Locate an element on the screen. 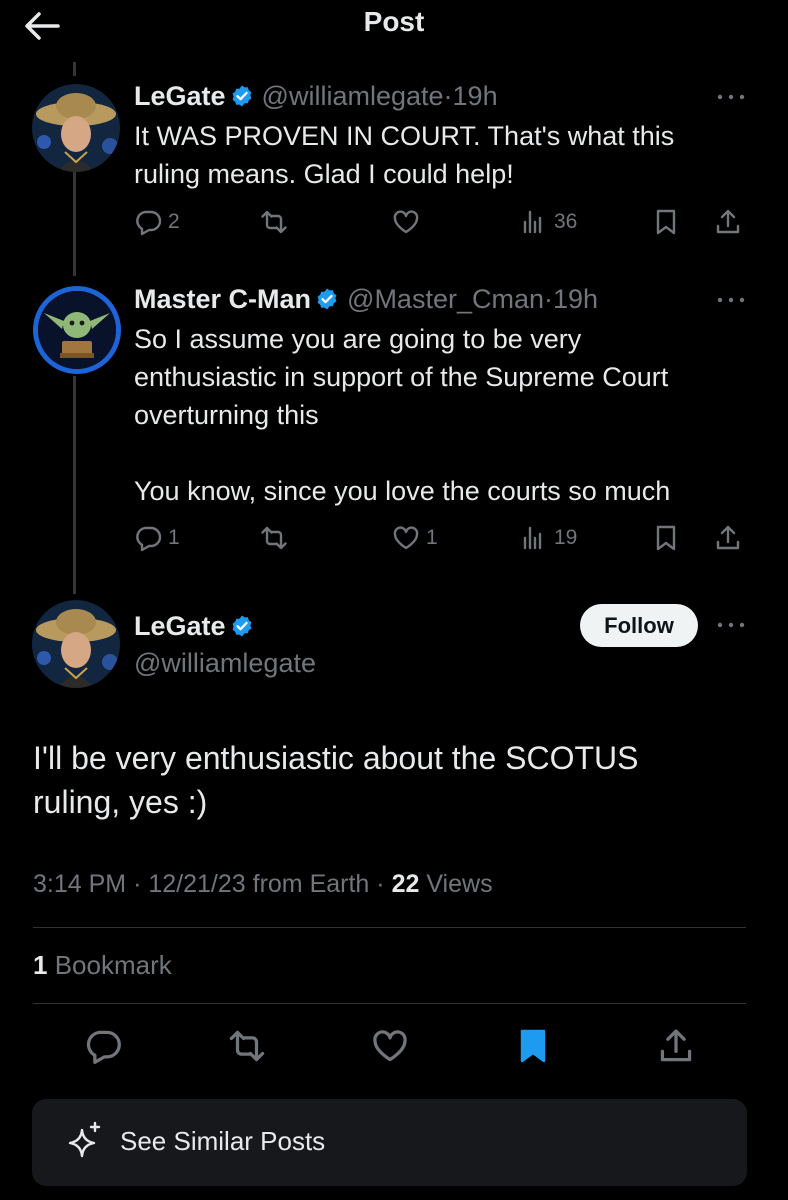  follow-button: Follow is located at coordinates (639, 625).